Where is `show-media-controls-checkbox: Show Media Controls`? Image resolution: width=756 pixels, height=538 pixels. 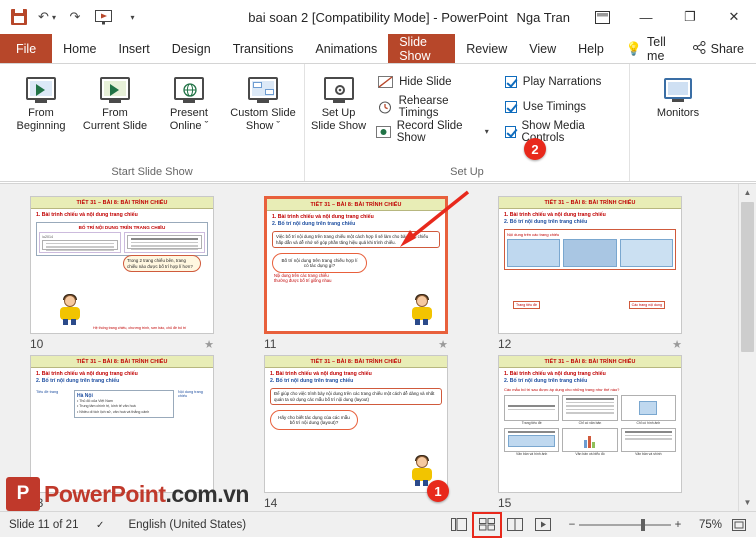 show-media-controls-checkbox: Show Media Controls is located at coordinates (561, 131).